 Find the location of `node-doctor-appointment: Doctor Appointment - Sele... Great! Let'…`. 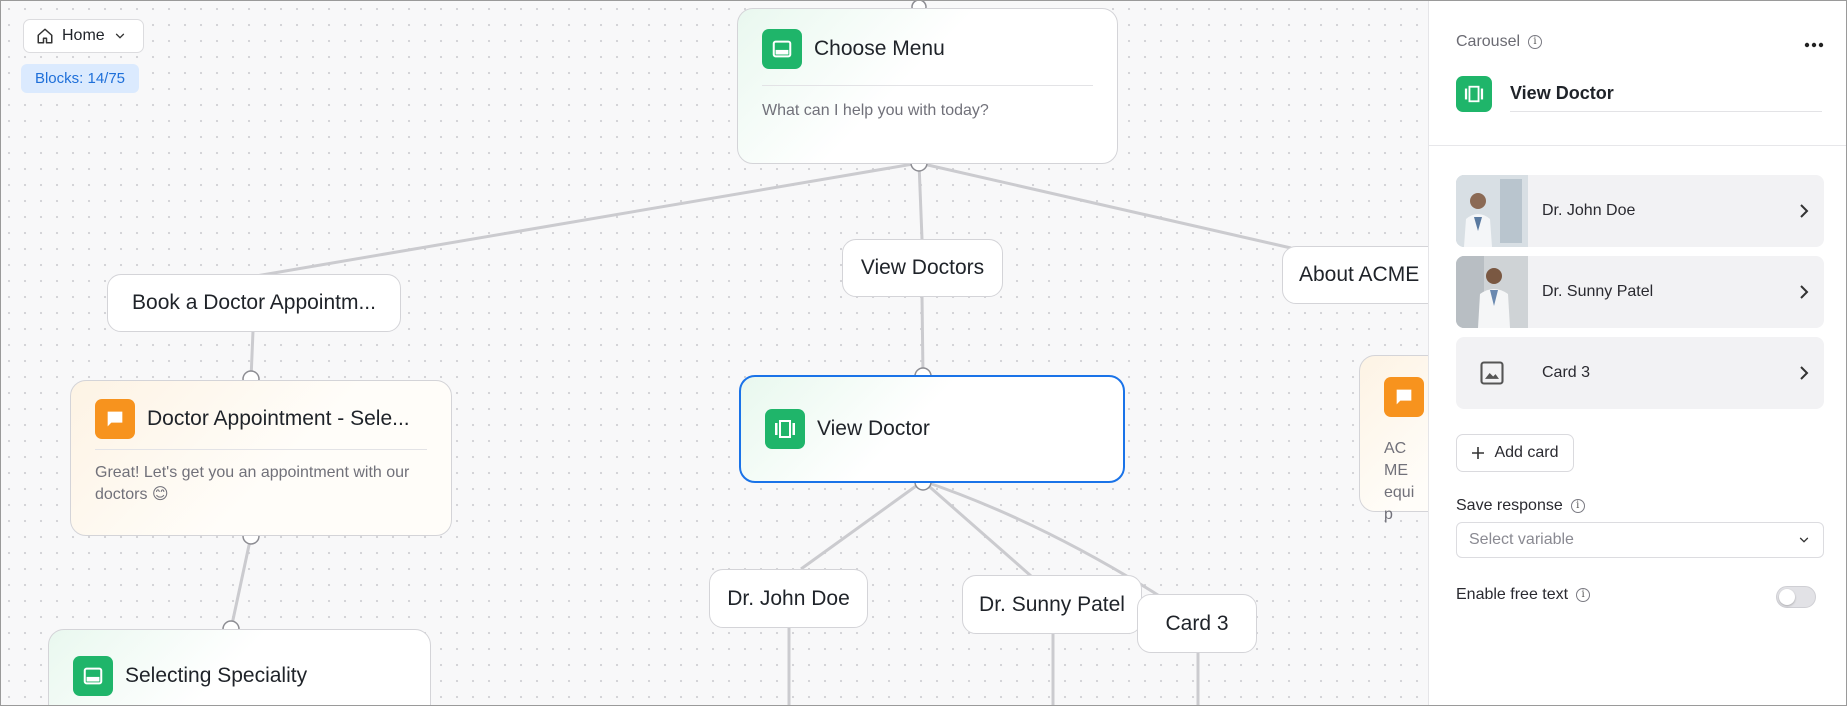

node-doctor-appointment: Doctor Appointment - Sele... Great! Let'… is located at coordinates (261, 458).